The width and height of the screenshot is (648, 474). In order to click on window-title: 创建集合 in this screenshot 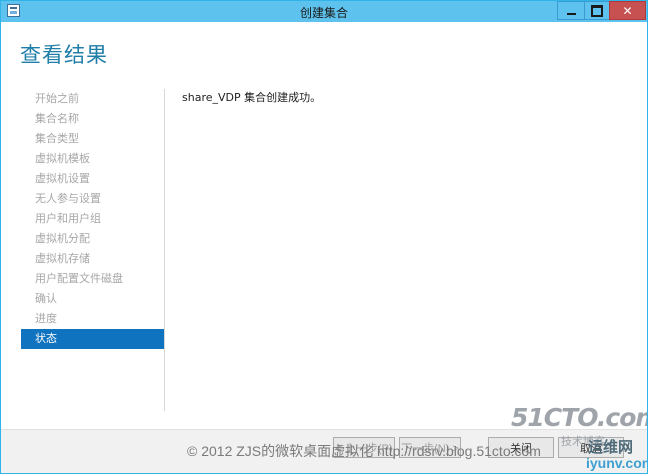, I will do `click(323, 13)`.